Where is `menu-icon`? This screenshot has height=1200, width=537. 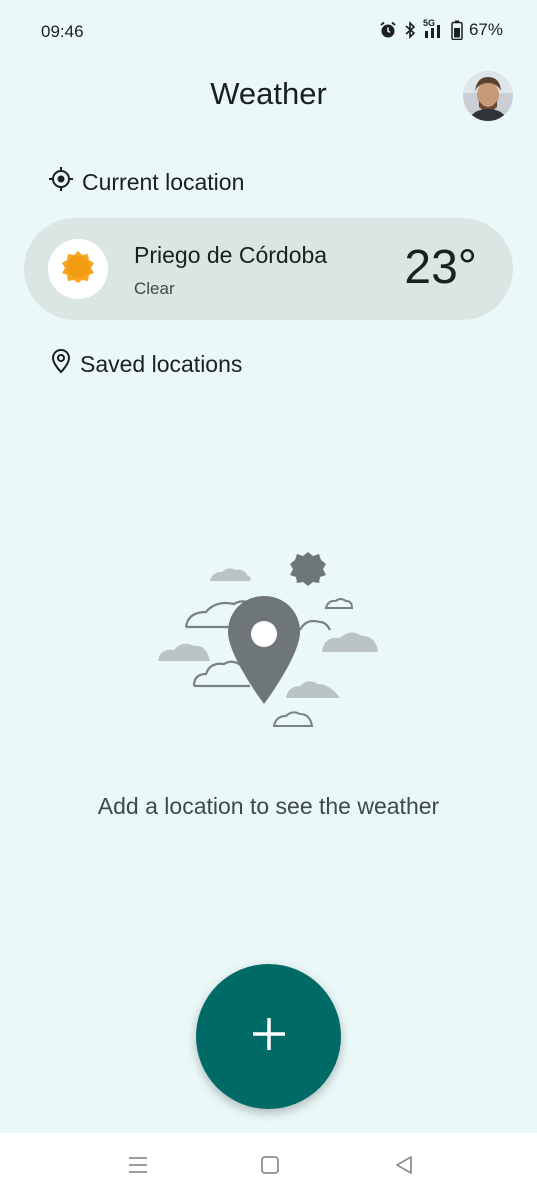
menu-icon is located at coordinates (138, 1167).